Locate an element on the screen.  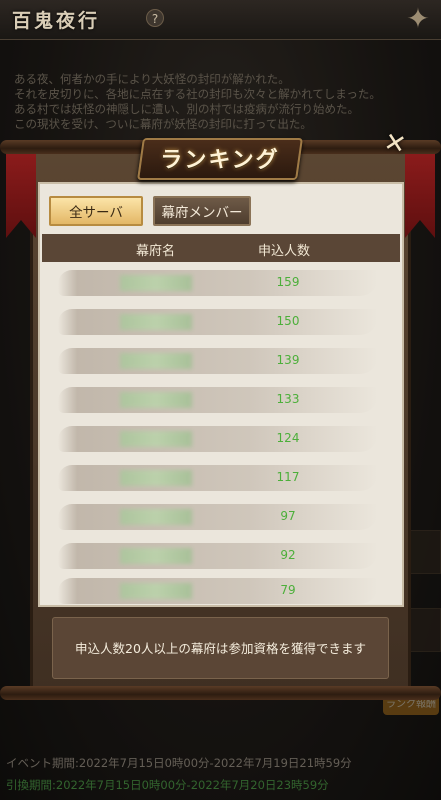
applicant-count: 139 is located at coordinates (288, 360).